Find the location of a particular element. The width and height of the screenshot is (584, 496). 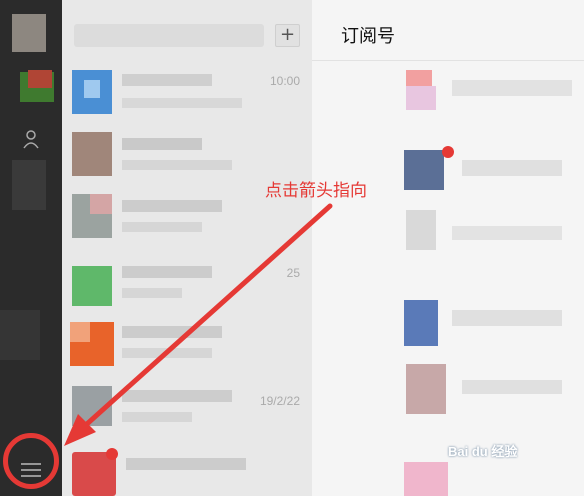

favorites-icon is located at coordinates (29, 185).